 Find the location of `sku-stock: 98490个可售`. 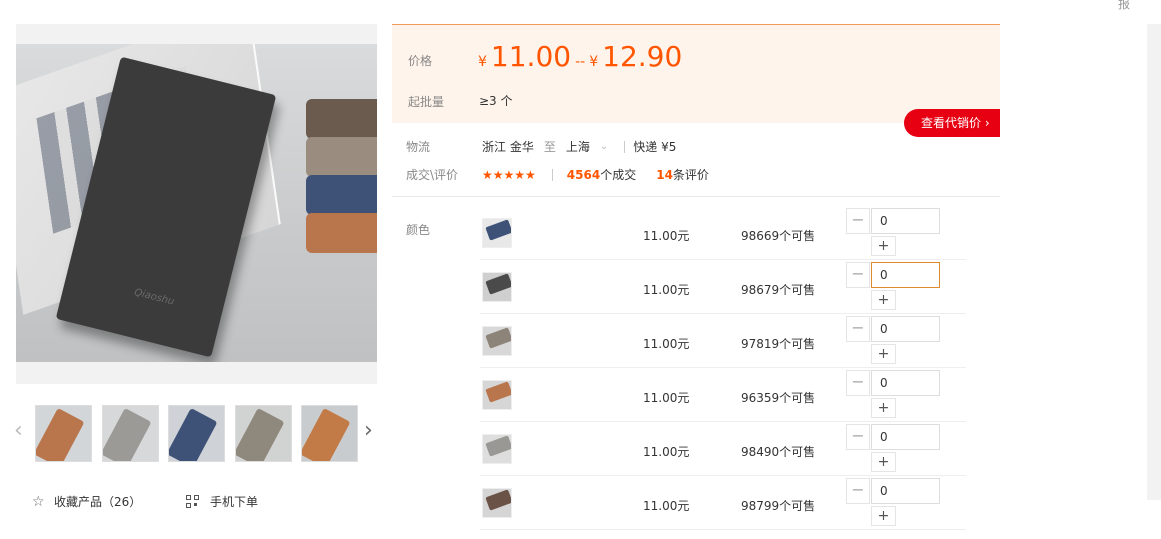

sku-stock: 98490个可售 is located at coordinates (778, 452).